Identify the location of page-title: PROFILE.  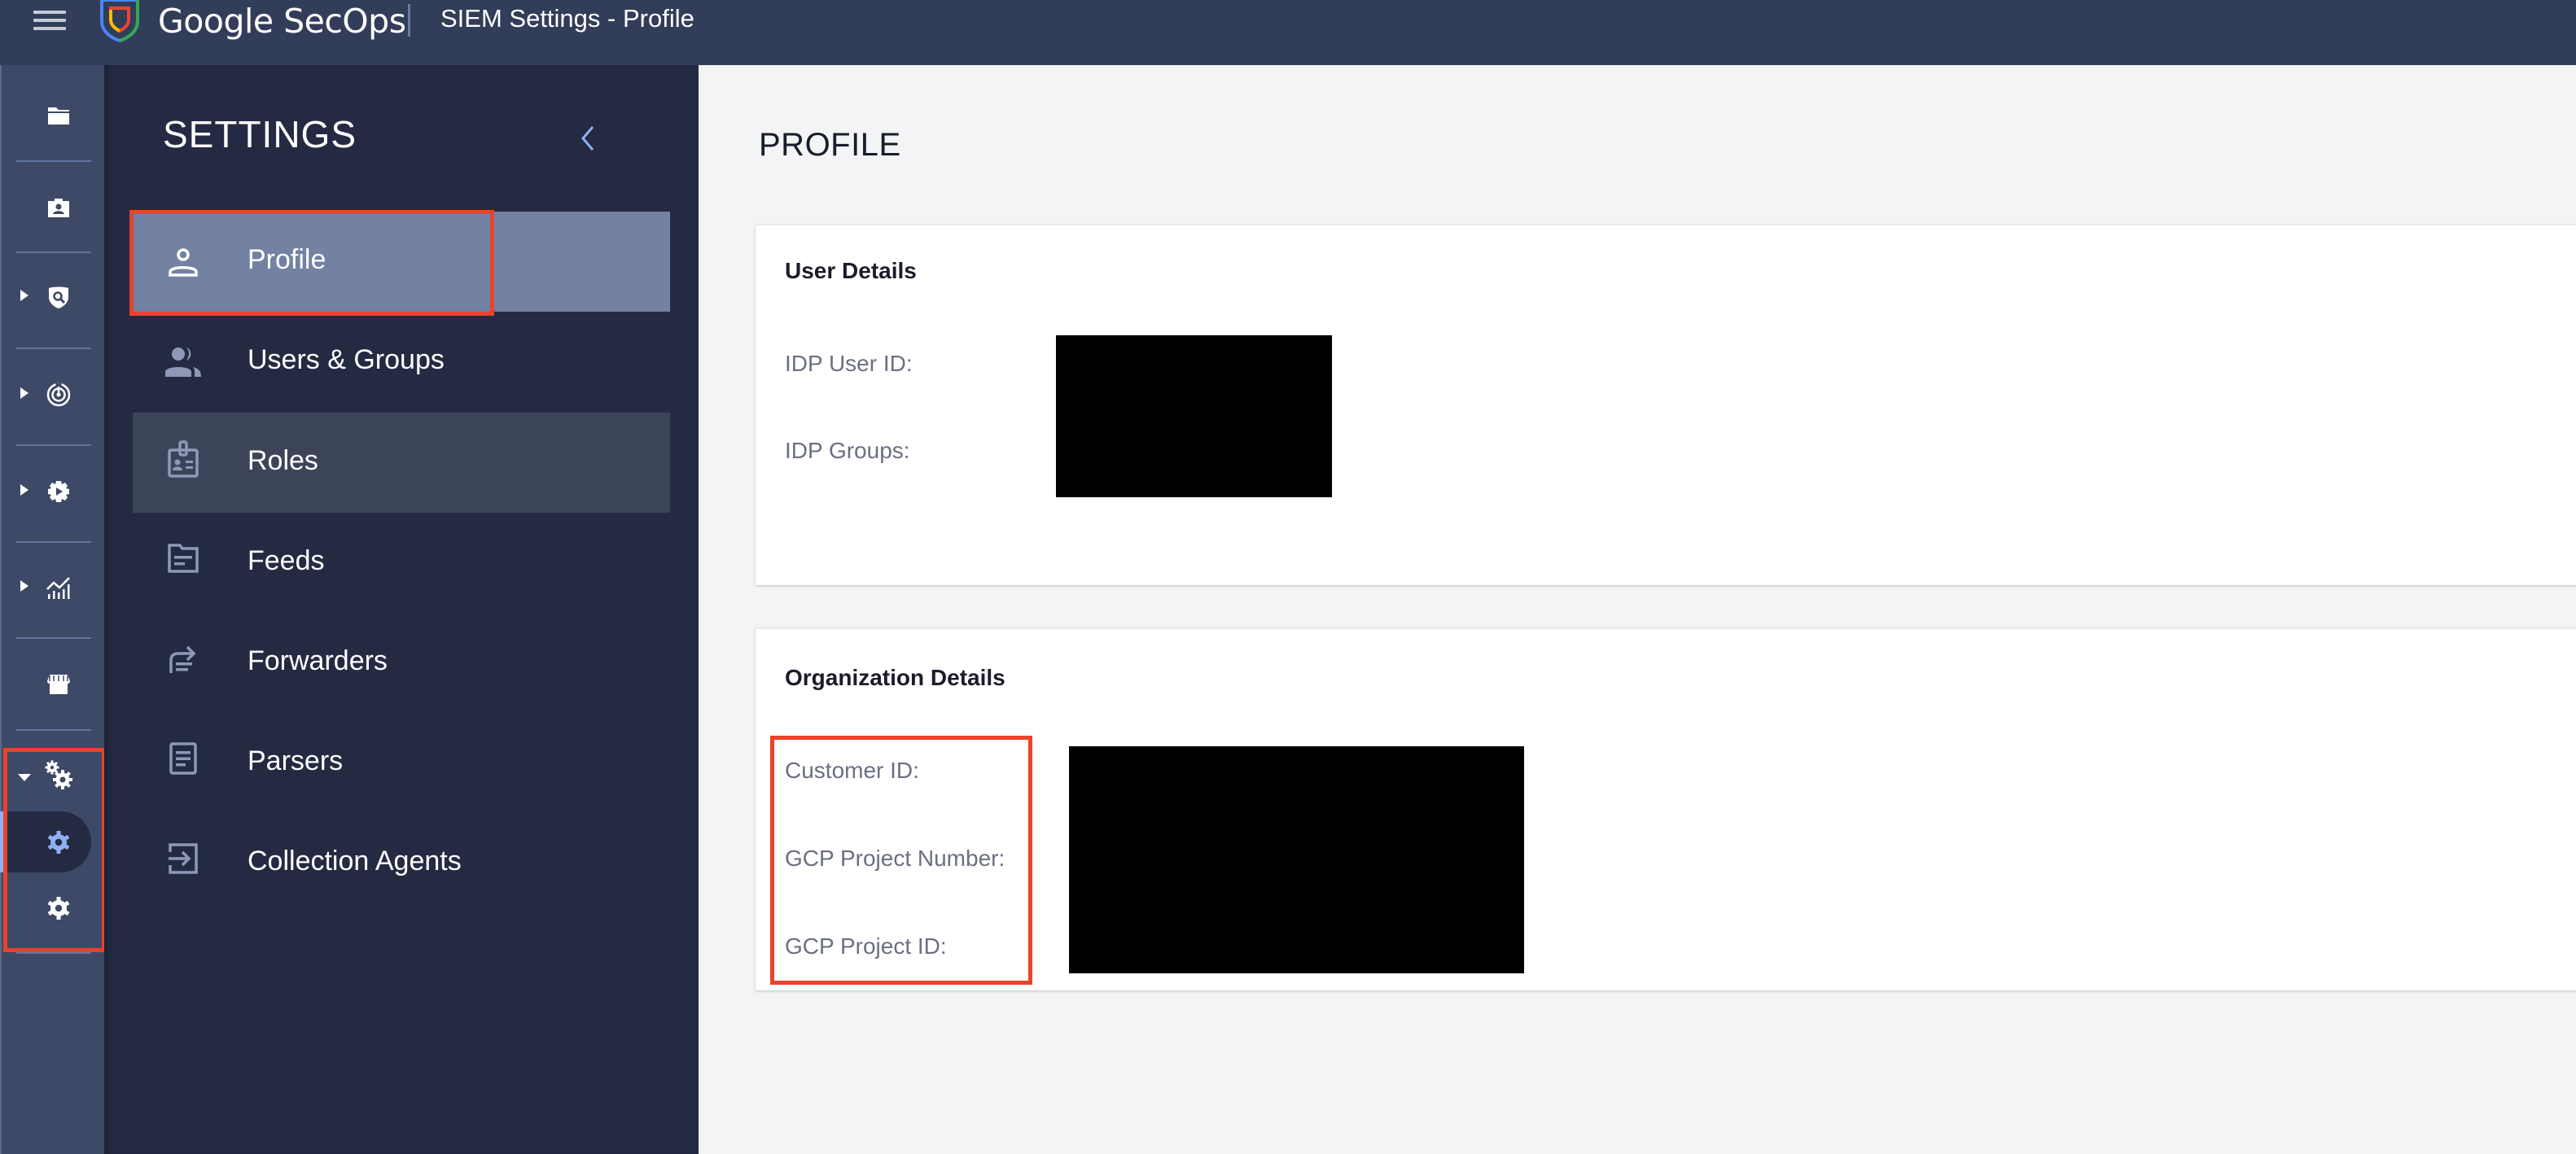
(830, 145).